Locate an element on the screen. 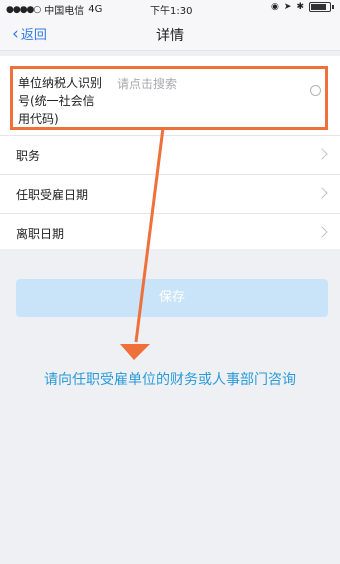 This screenshot has width=340, height=564. lock-rotation-icon: ◉ is located at coordinates (275, 7).